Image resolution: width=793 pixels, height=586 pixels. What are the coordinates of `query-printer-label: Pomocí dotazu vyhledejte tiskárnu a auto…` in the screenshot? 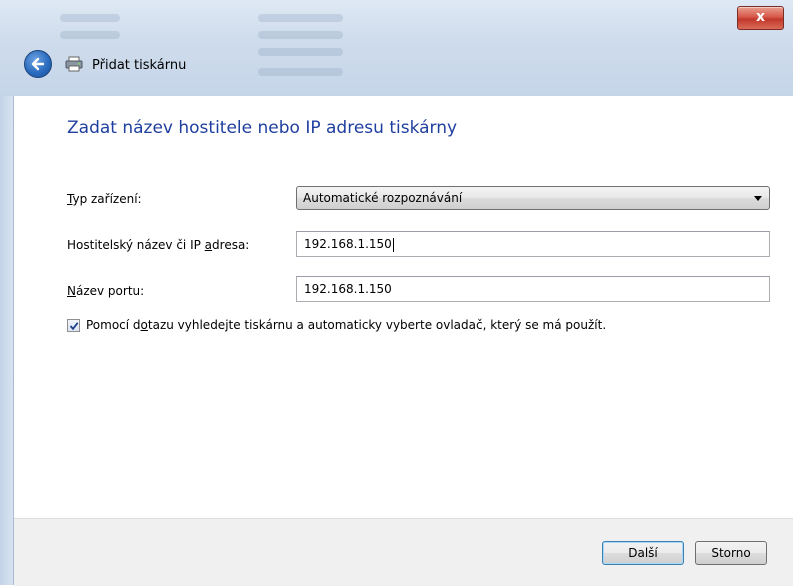 It's located at (346, 325).